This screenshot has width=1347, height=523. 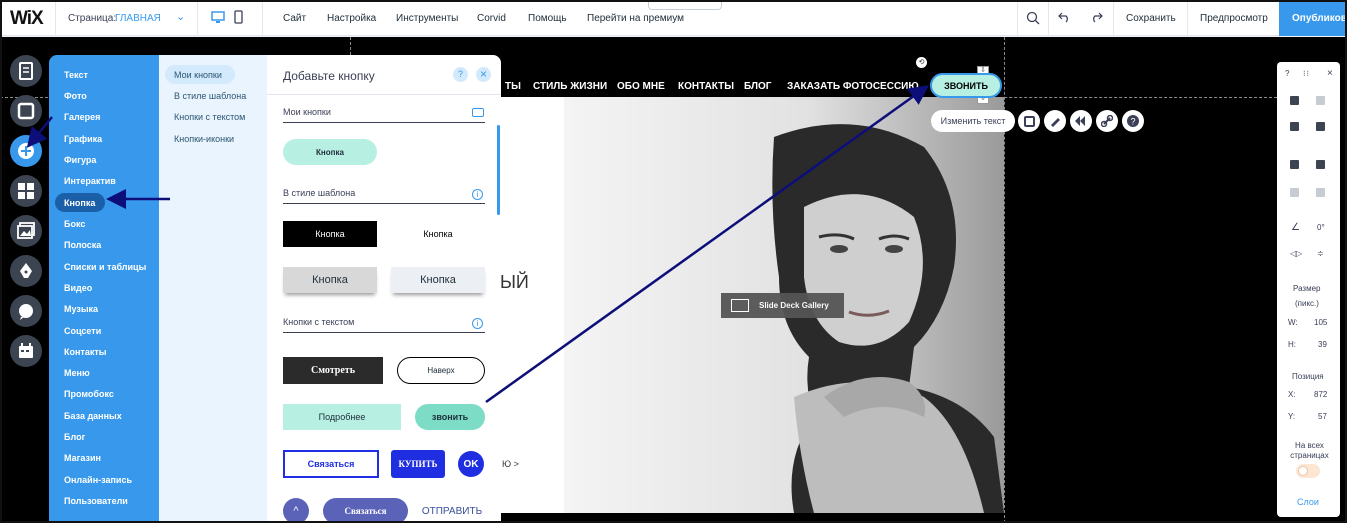 What do you see at coordinates (471, 464) in the screenshot?
I see `ok-button: OK` at bounding box center [471, 464].